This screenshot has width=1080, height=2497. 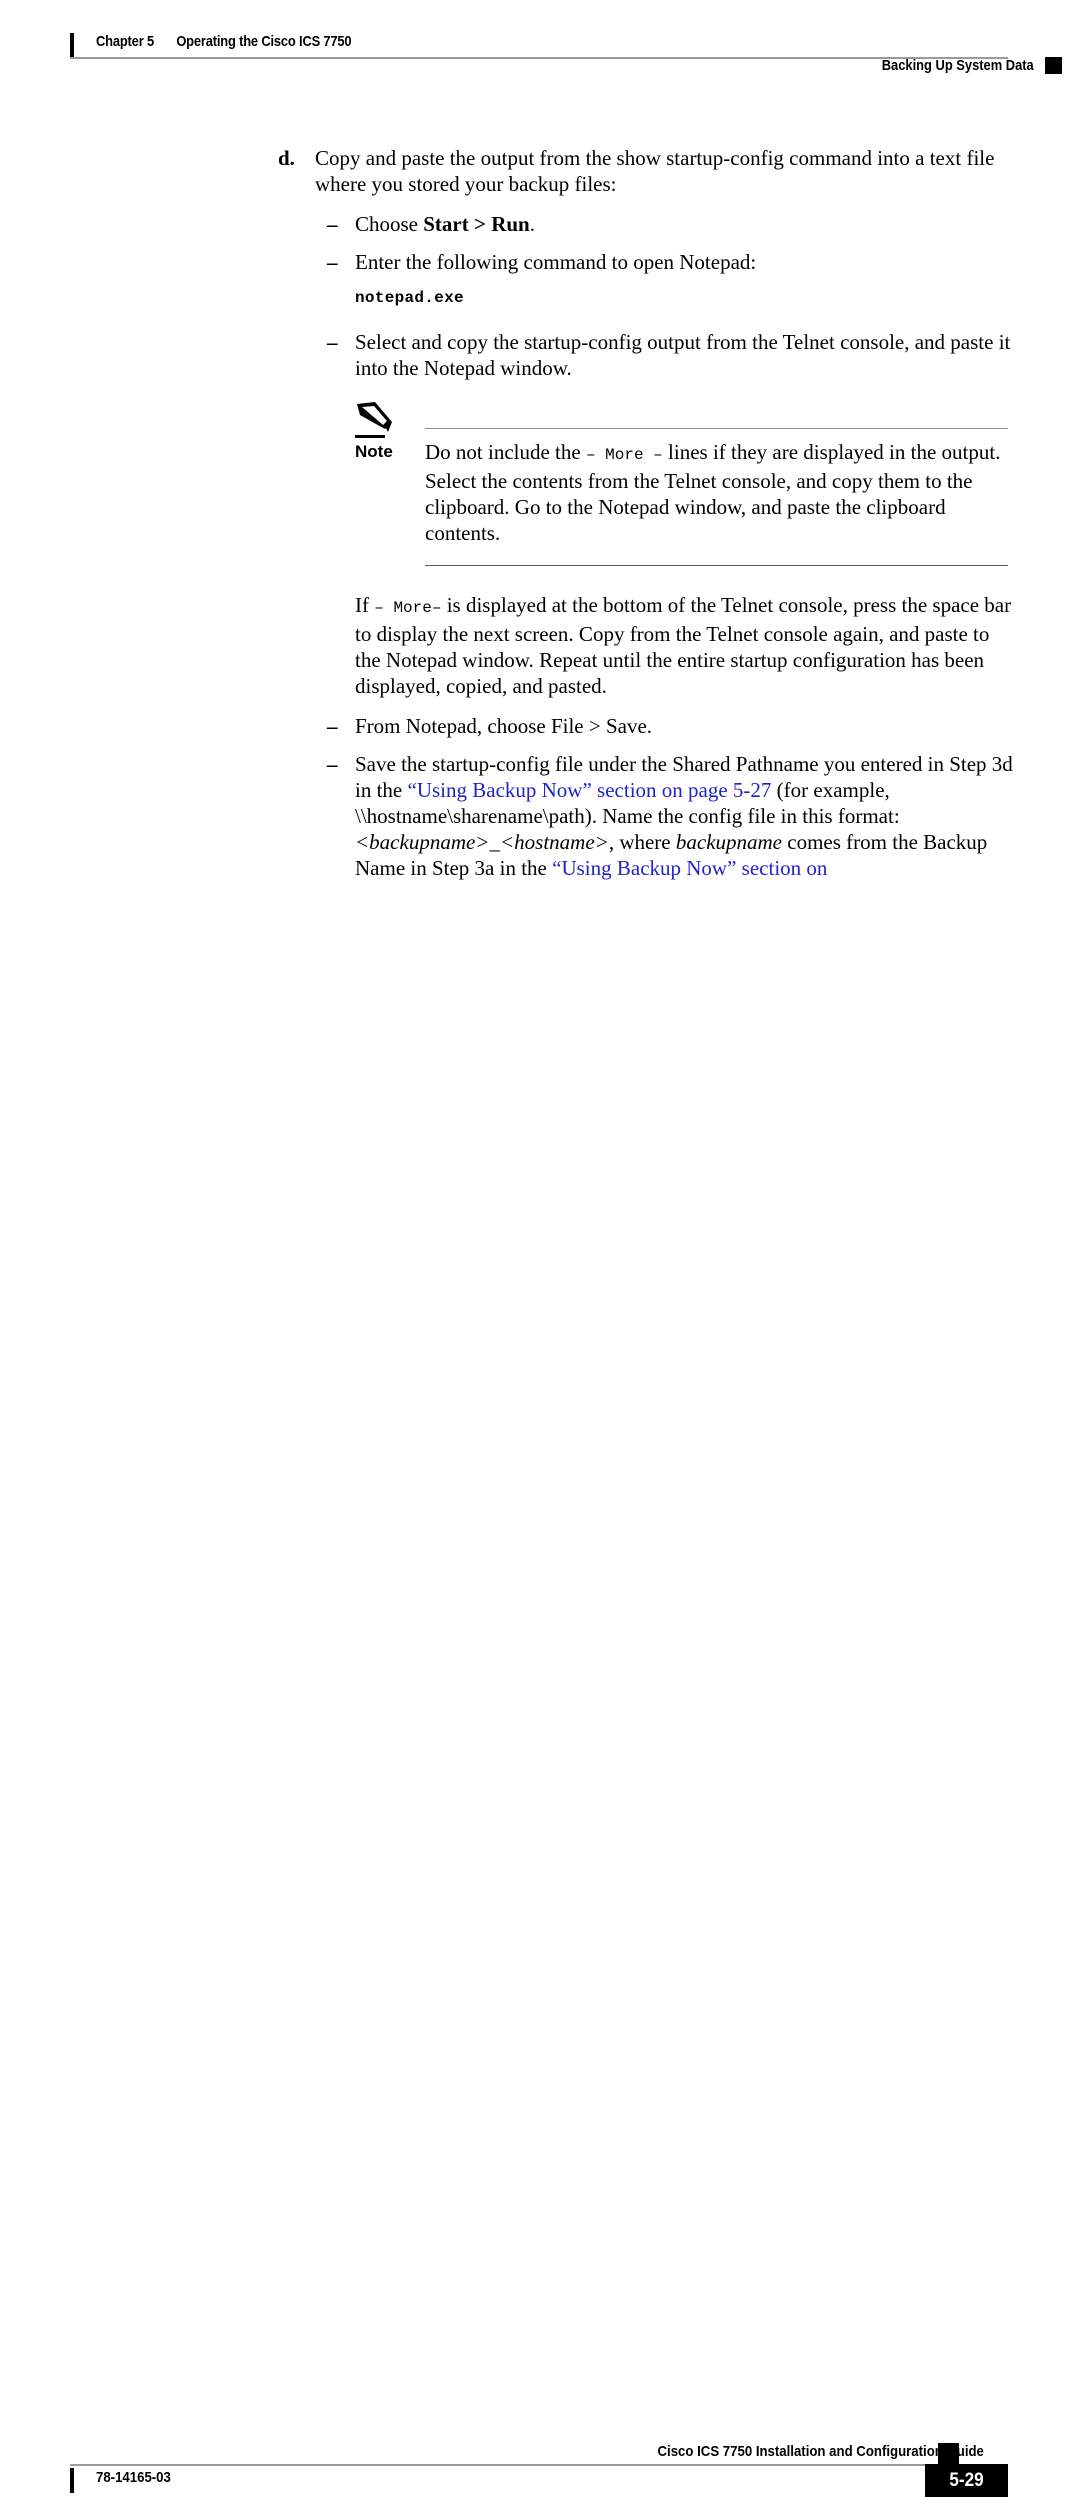 I want to click on bullet-text-prefix: Choose, so click(x=389, y=224).